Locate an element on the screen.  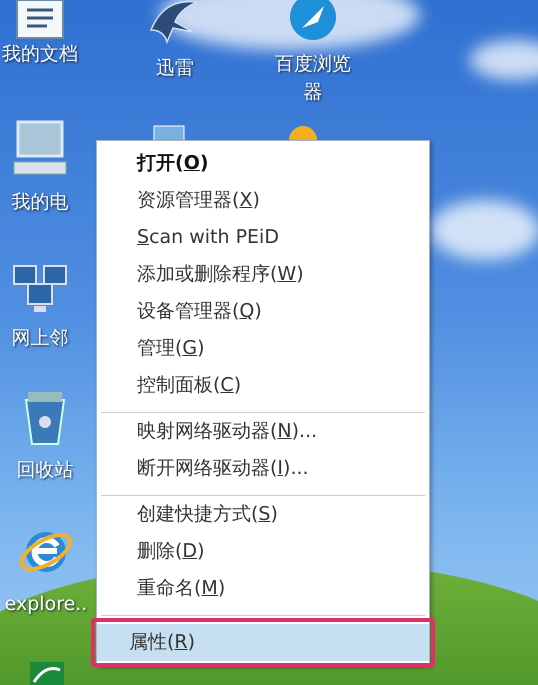
icon-label: 回收站 is located at coordinates (45, 470).